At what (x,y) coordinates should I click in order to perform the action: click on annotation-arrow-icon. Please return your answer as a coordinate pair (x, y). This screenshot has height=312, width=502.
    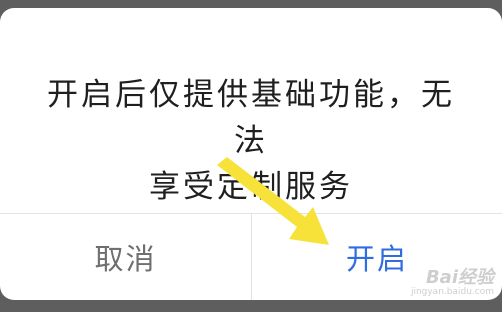
    Looking at the image, I should click on (273, 201).